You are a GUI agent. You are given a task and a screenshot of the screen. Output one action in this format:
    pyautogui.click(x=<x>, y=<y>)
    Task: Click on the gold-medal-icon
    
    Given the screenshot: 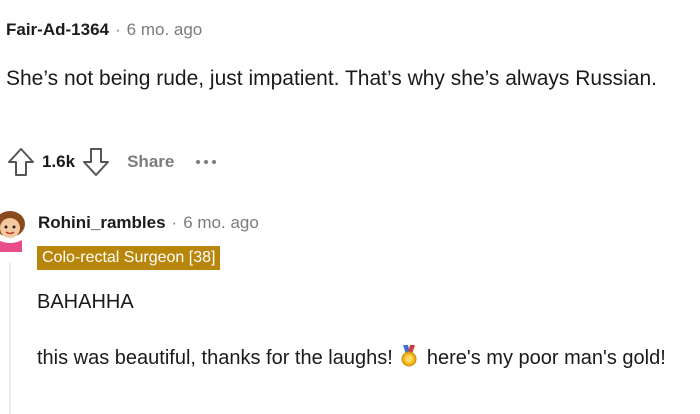 What is the action you would take?
    pyautogui.click(x=409, y=361)
    